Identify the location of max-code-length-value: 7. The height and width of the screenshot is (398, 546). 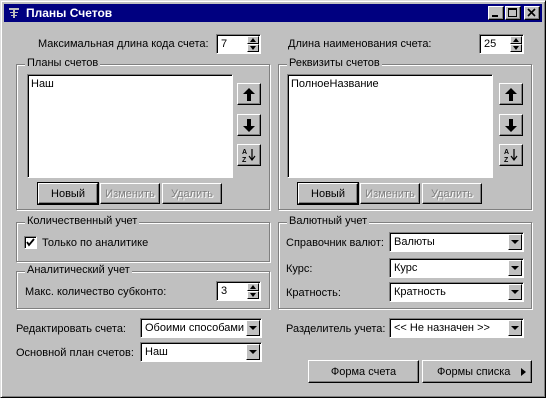
(224, 44).